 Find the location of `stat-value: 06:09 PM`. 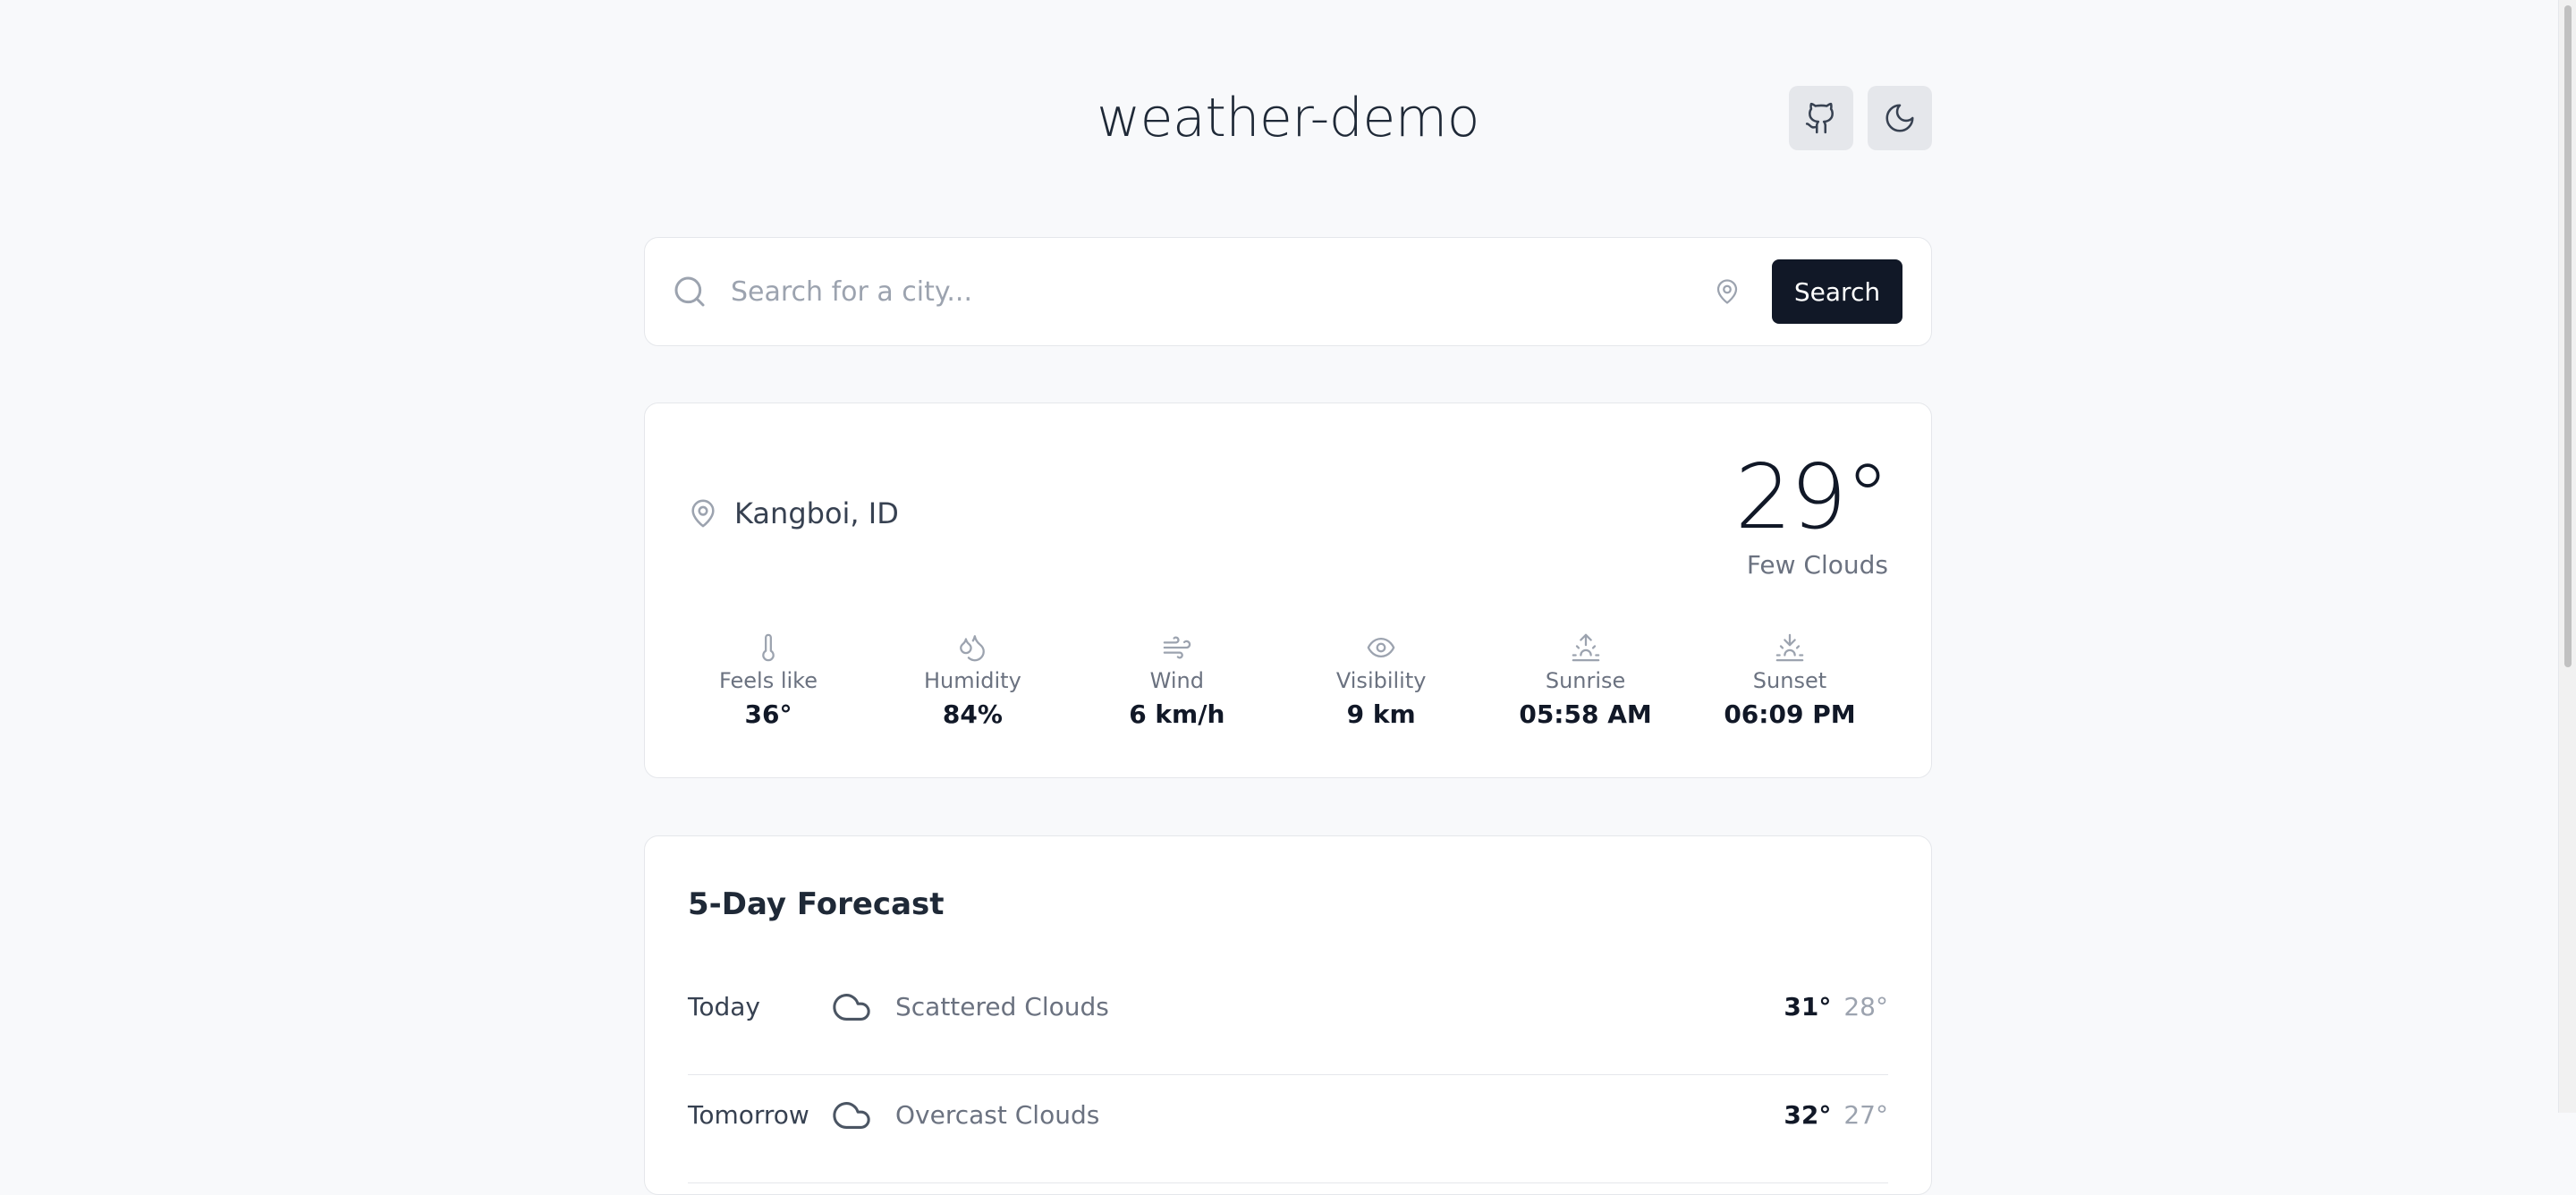

stat-value: 06:09 PM is located at coordinates (1790, 714).